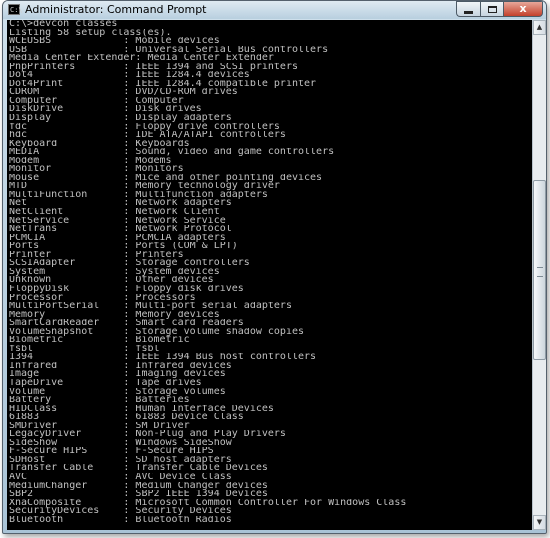 The image size is (550, 538). What do you see at coordinates (120, 477) in the screenshot?
I see `console-line: AVC : AVC Device Class` at bounding box center [120, 477].